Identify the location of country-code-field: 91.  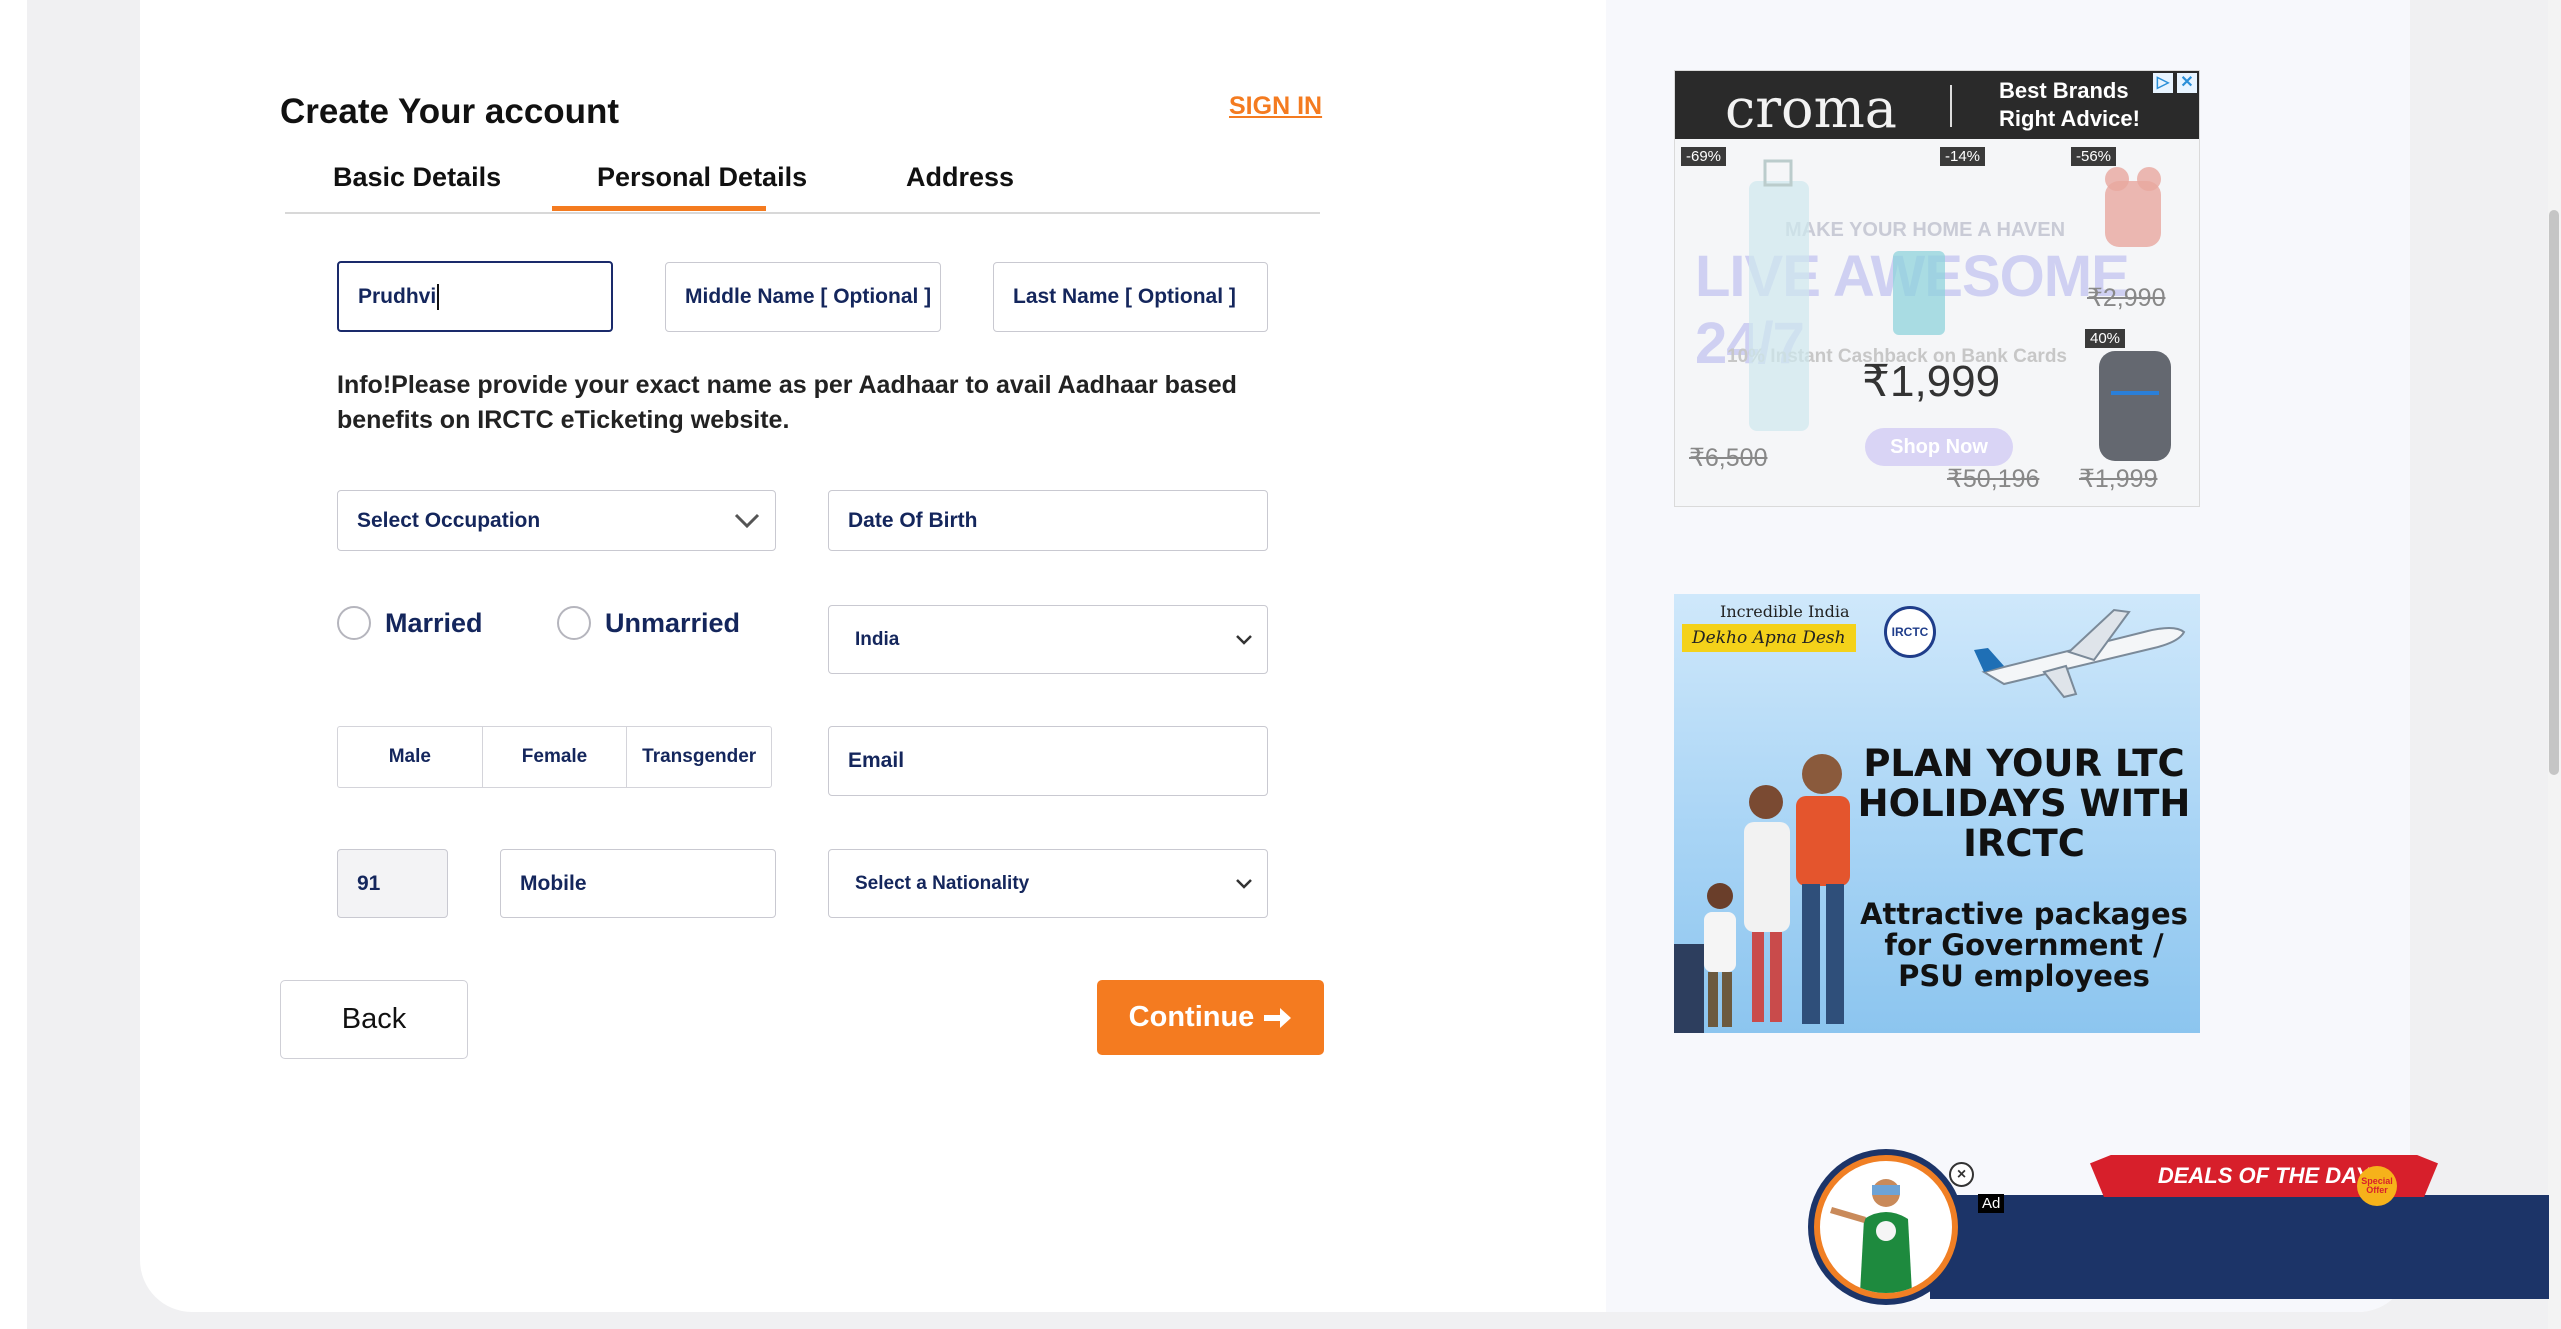
(392, 883).